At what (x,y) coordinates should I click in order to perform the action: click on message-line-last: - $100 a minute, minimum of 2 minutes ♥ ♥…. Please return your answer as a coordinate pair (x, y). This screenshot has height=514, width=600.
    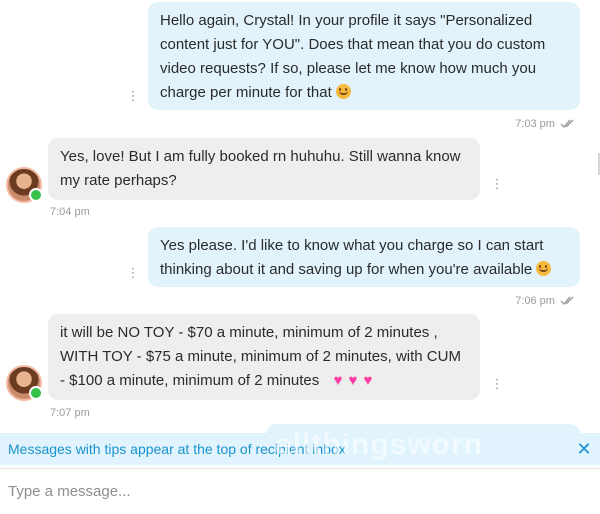
    Looking at the image, I should click on (264, 381).